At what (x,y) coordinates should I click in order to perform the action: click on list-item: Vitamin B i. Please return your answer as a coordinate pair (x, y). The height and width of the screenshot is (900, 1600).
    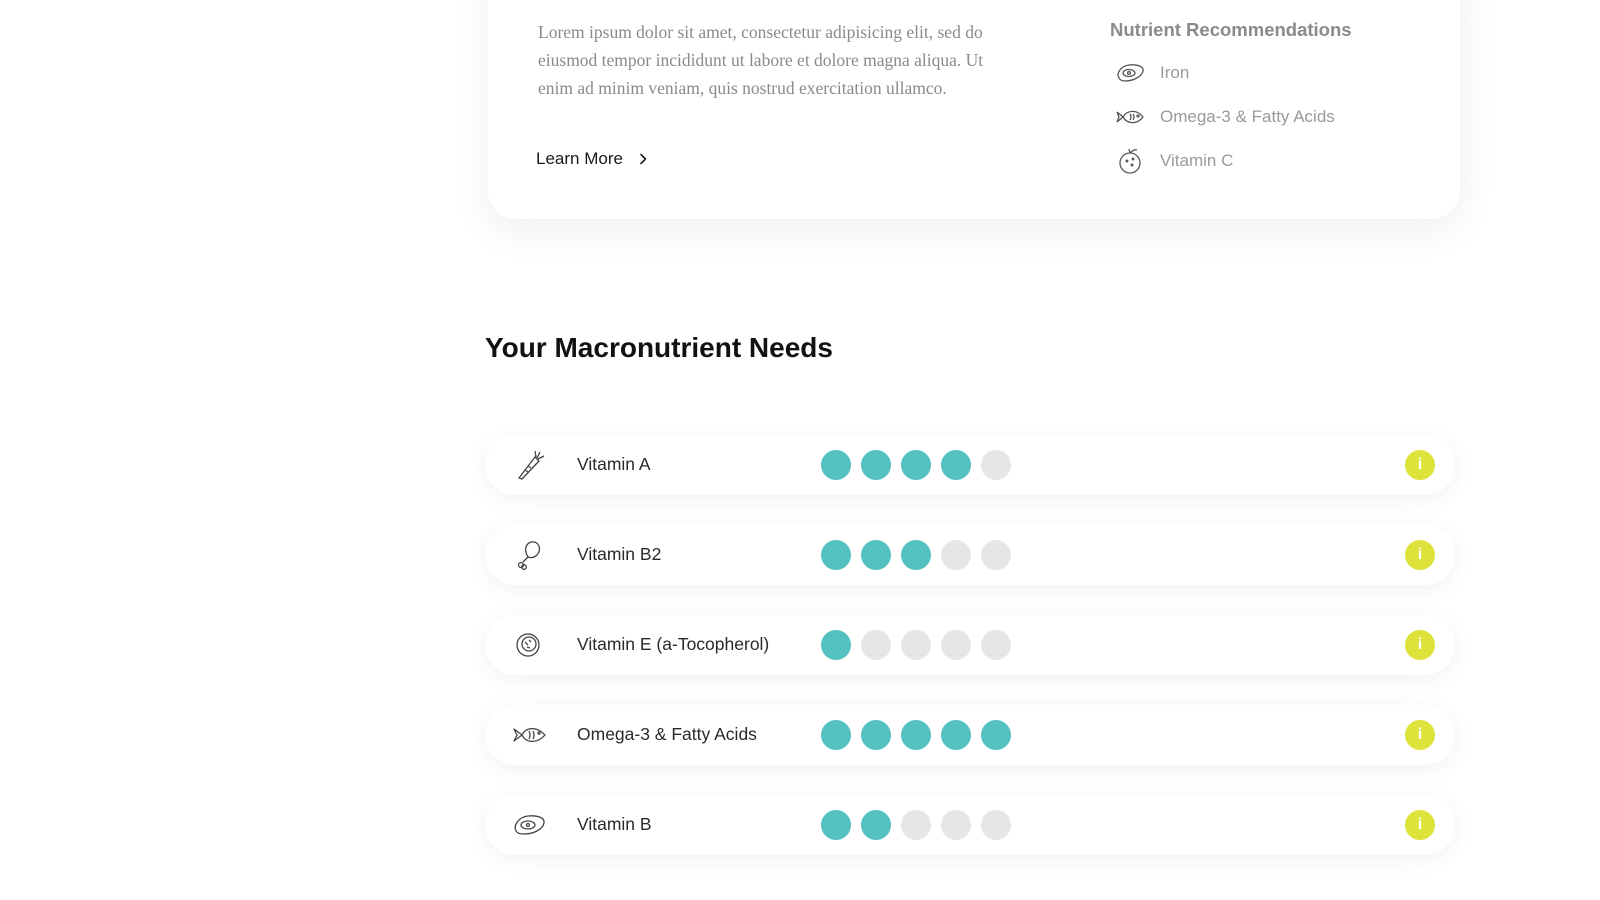
    Looking at the image, I should click on (970, 825).